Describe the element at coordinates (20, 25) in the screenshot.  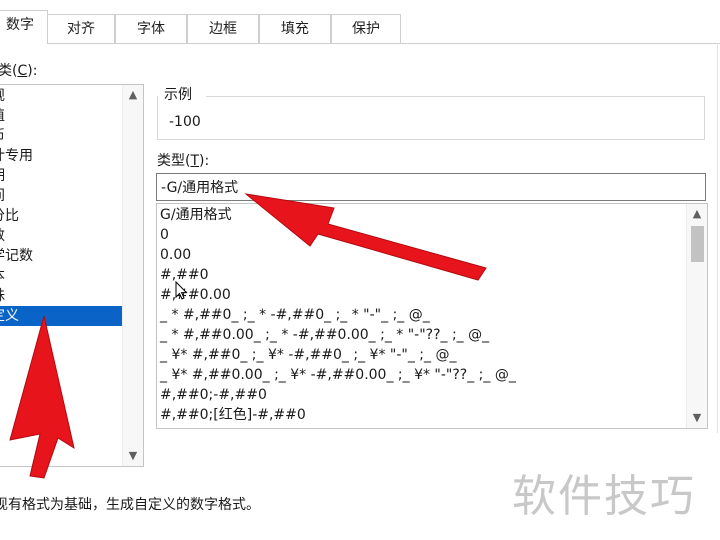
I see `tab-number-label: 数字` at that location.